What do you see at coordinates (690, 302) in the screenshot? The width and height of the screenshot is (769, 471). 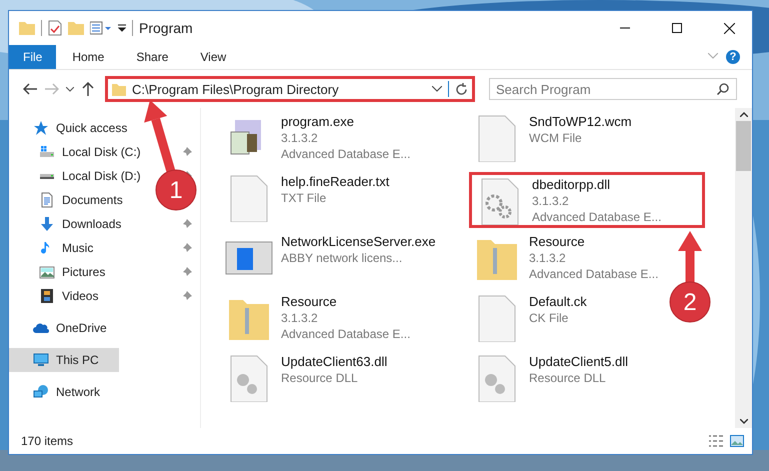 I see `step-badge: 2` at bounding box center [690, 302].